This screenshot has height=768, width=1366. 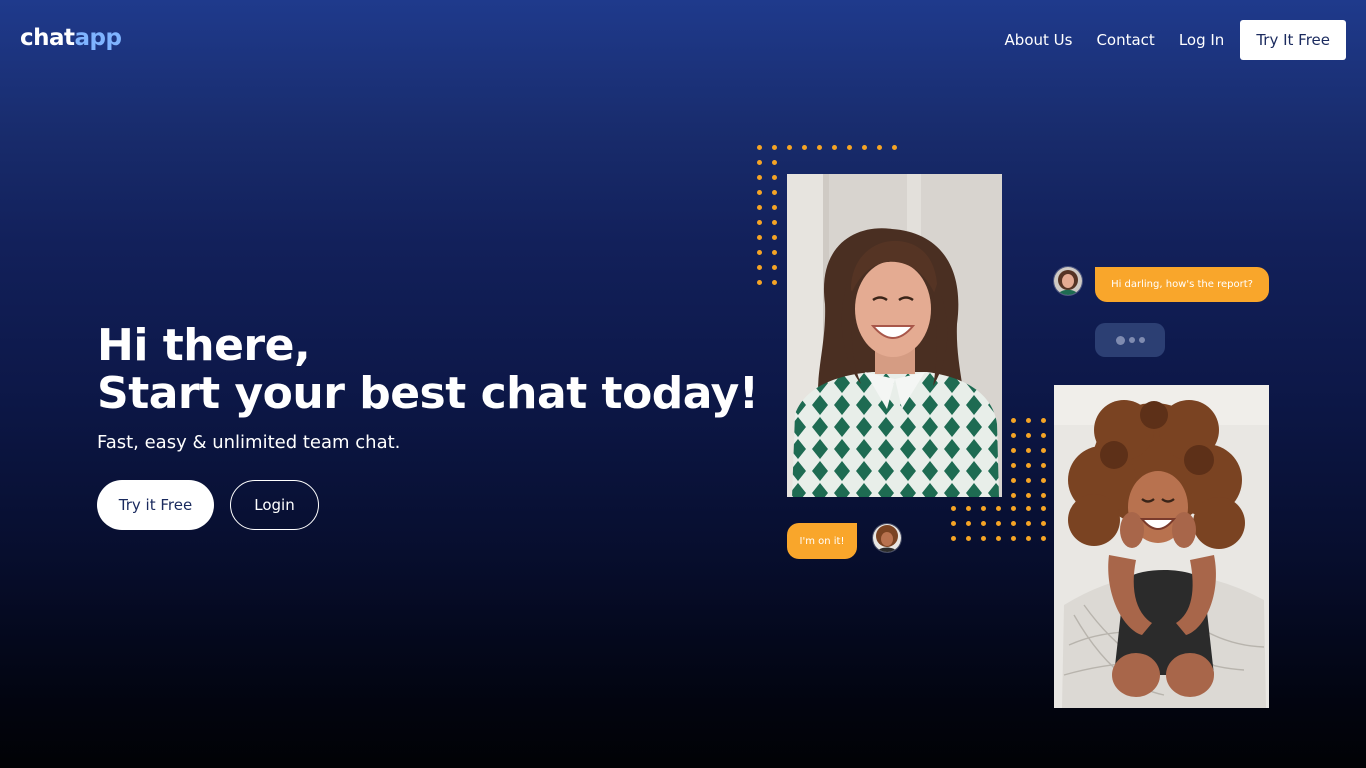 I want to click on chatapp-logo: chatapp, so click(x=71, y=38).